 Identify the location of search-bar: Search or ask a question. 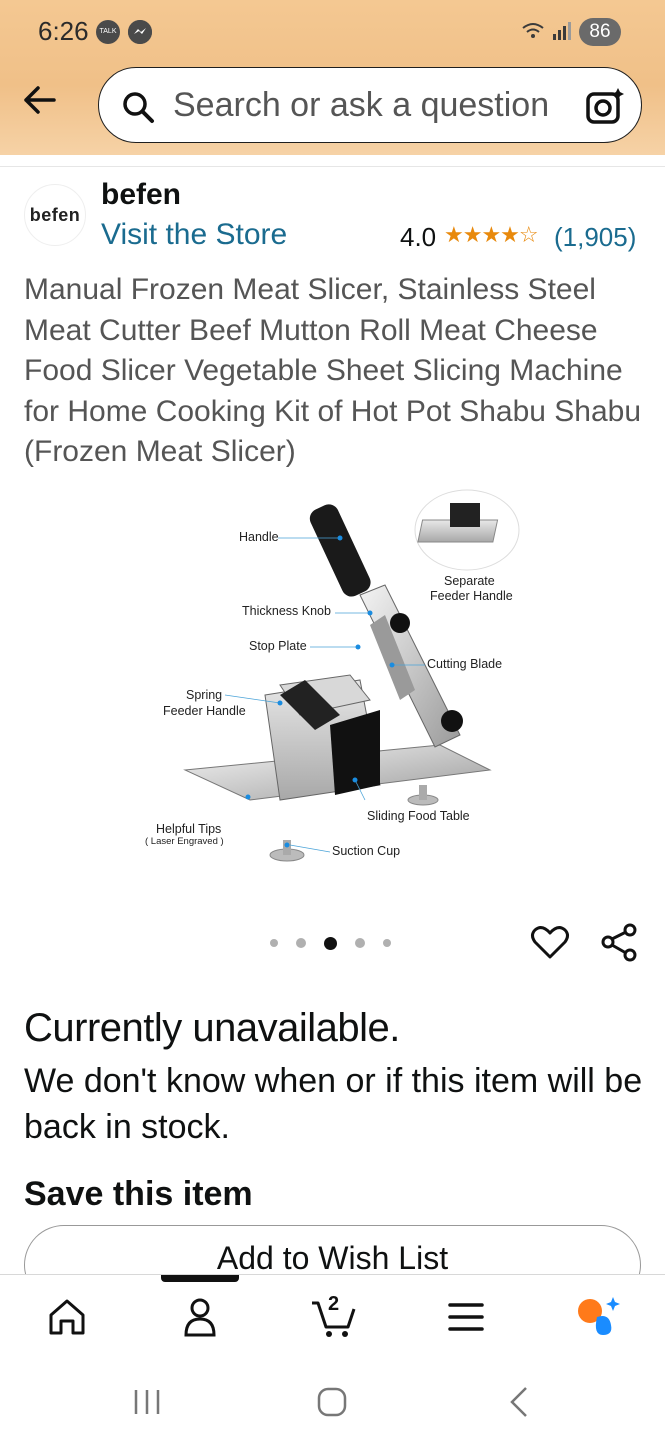
(370, 105).